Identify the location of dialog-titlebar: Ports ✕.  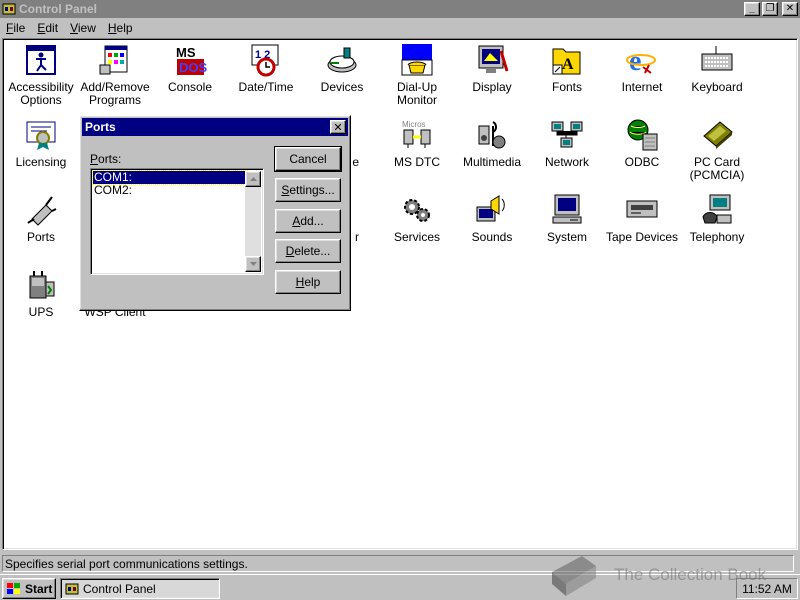
(215, 127).